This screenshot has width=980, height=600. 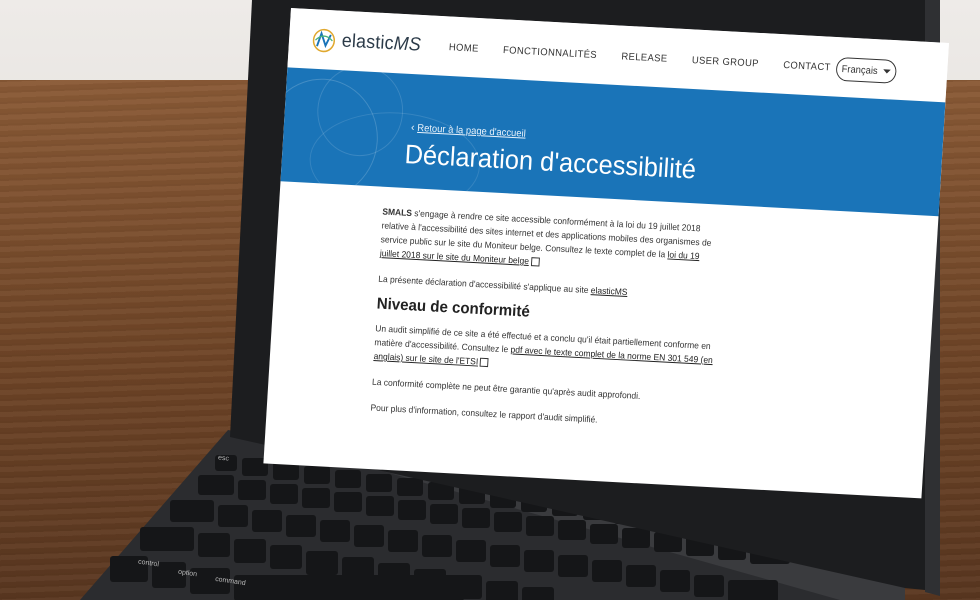 I want to click on site-logo: elasticMS, so click(x=366, y=43).